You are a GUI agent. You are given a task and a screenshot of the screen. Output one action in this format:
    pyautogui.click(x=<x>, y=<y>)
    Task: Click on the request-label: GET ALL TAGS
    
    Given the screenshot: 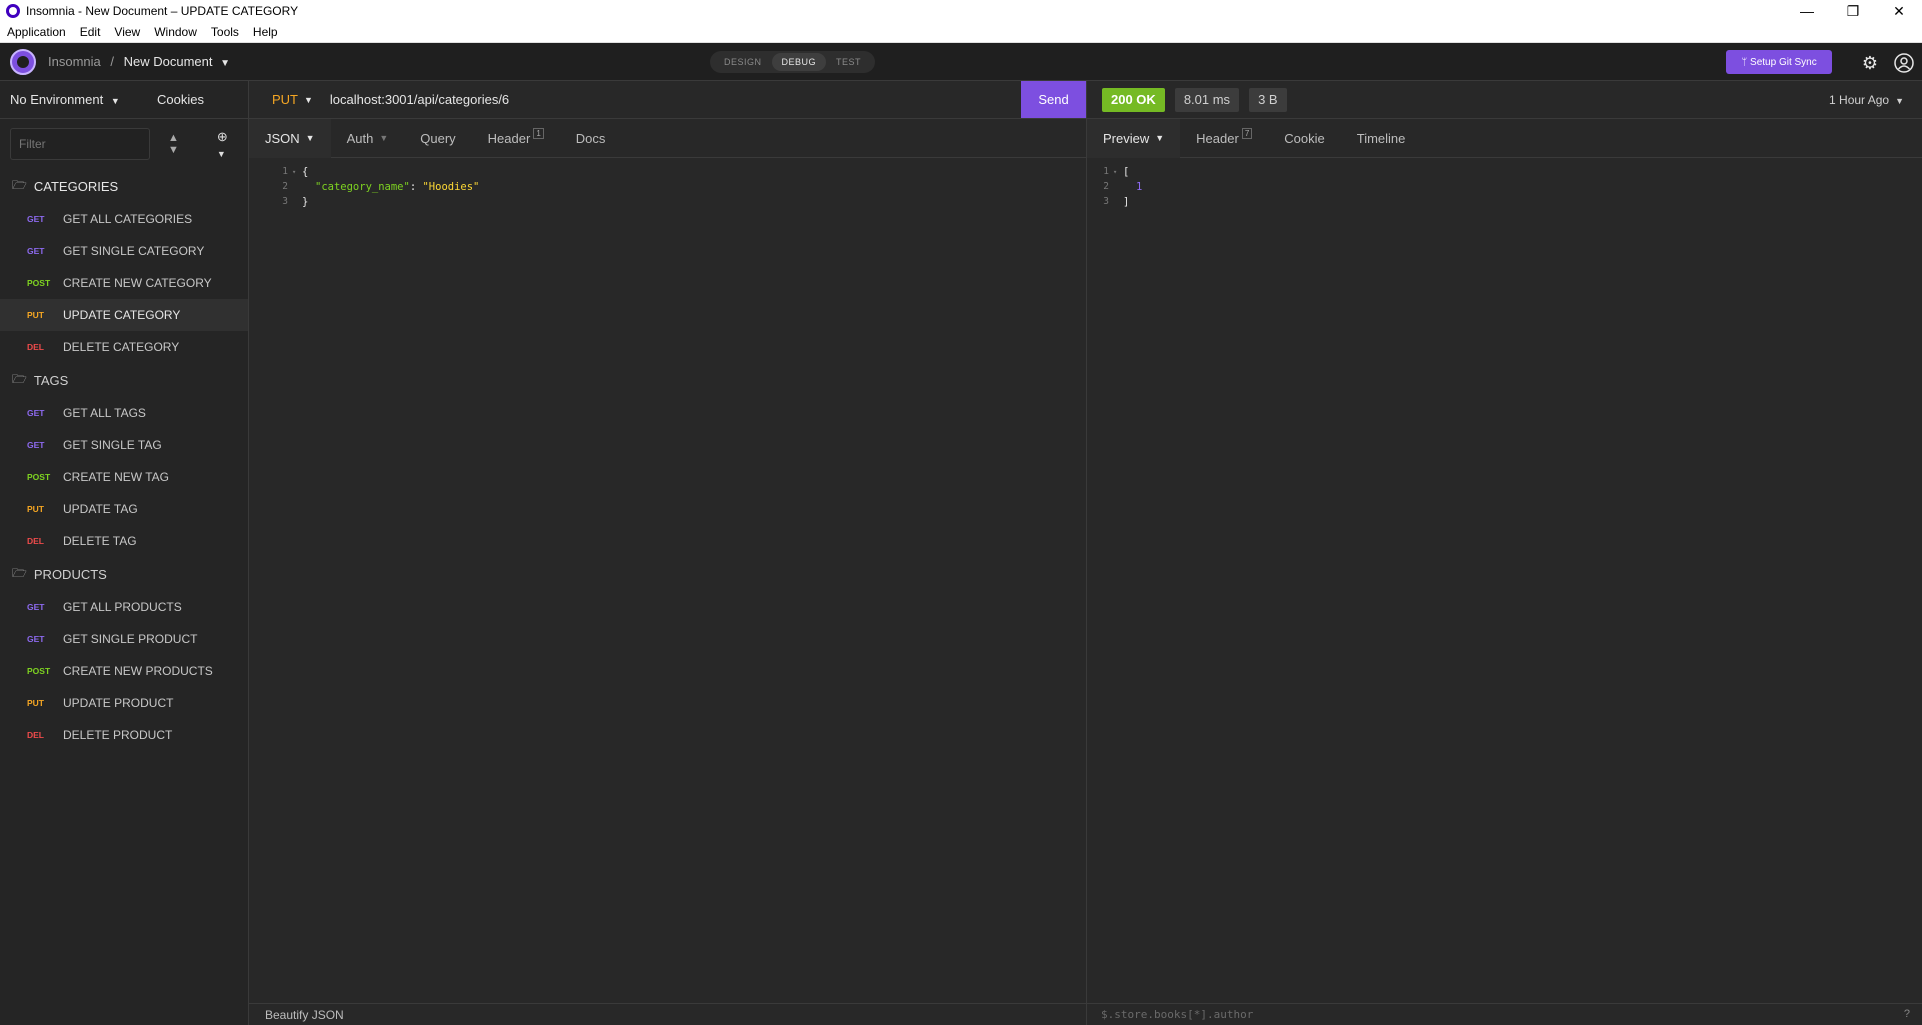 What is the action you would take?
    pyautogui.click(x=104, y=413)
    